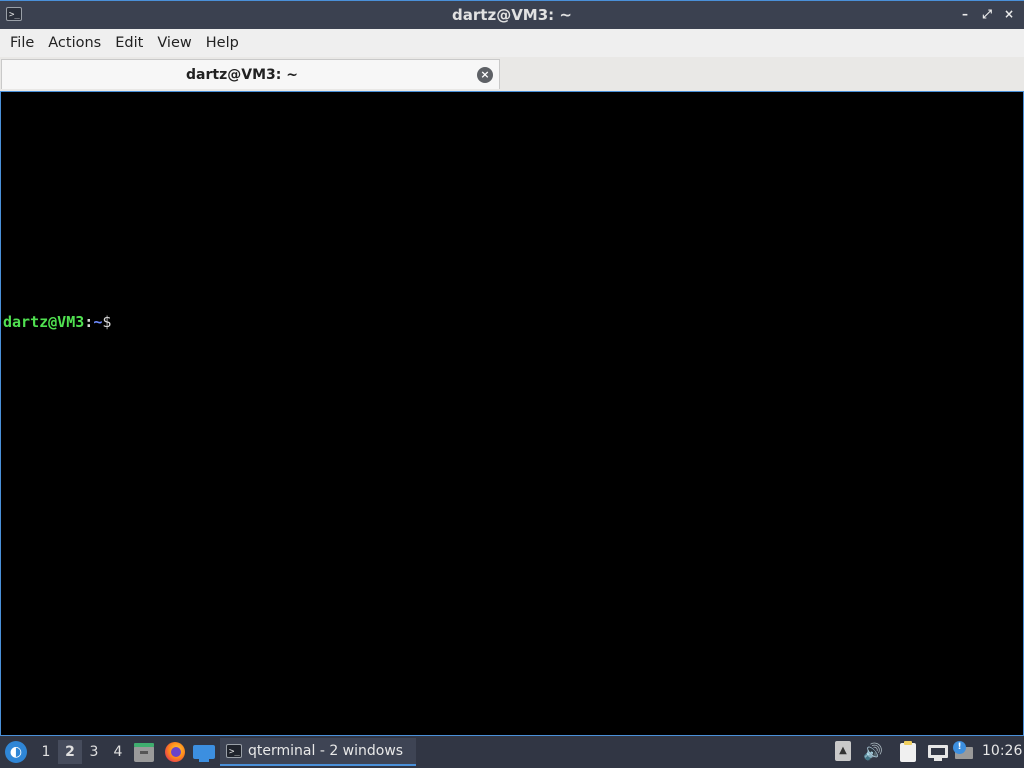 The image size is (1024, 768). I want to click on taskbar-qterminal-button: >_ qterminal - 2 windows, so click(318, 752).